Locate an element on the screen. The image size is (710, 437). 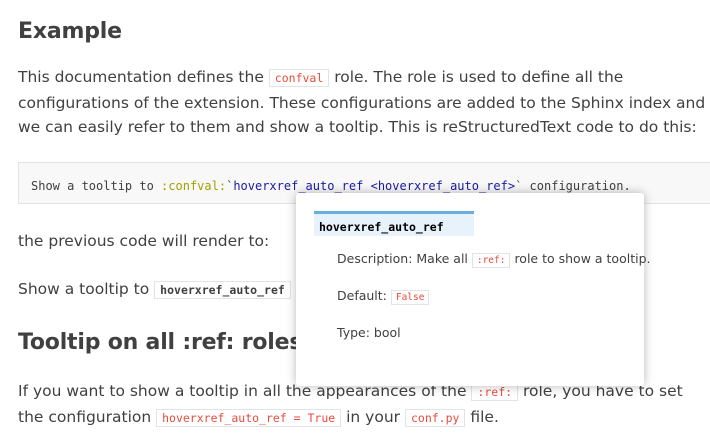
tooltip-type: Type: bool is located at coordinates (369, 332).